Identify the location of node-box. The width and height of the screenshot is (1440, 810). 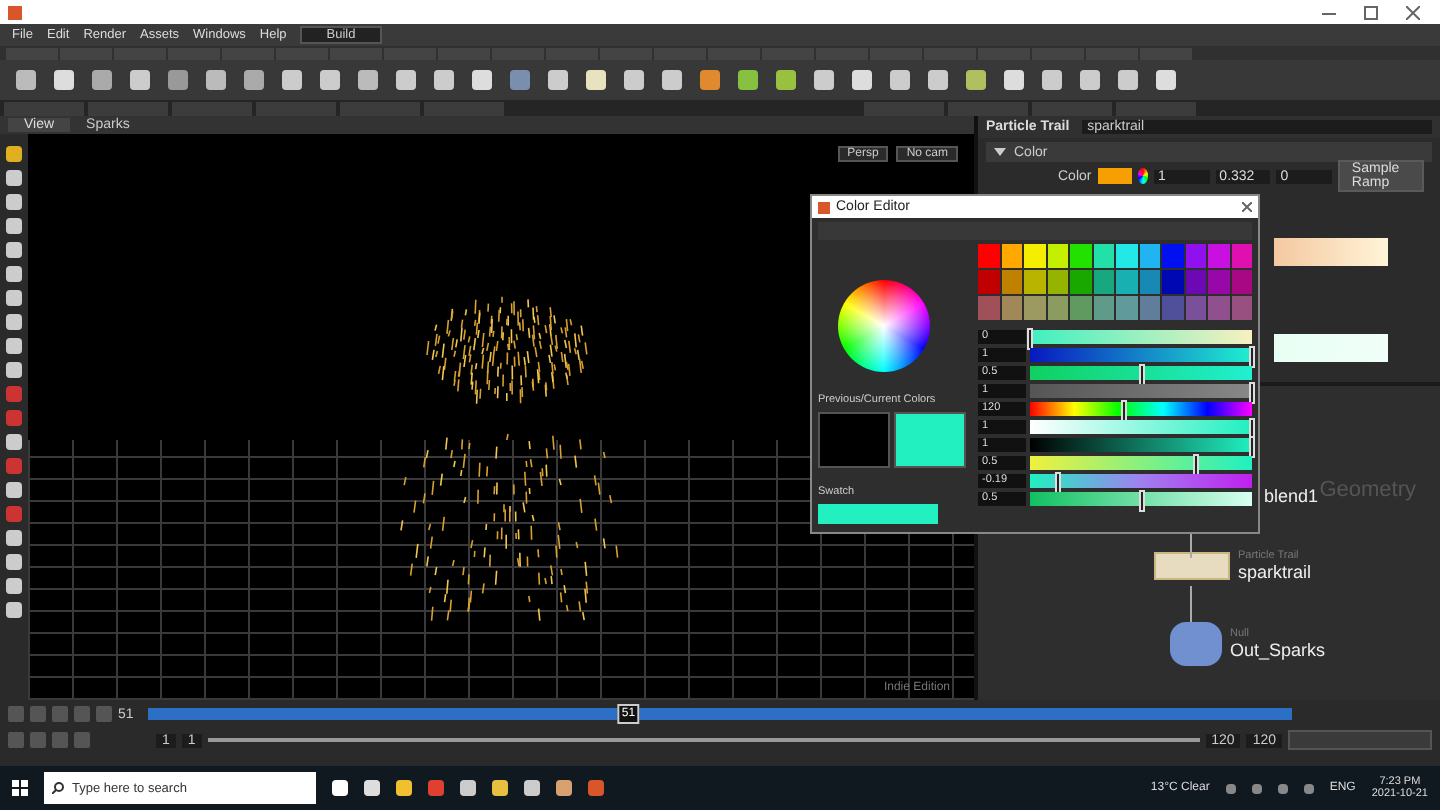
(1192, 566).